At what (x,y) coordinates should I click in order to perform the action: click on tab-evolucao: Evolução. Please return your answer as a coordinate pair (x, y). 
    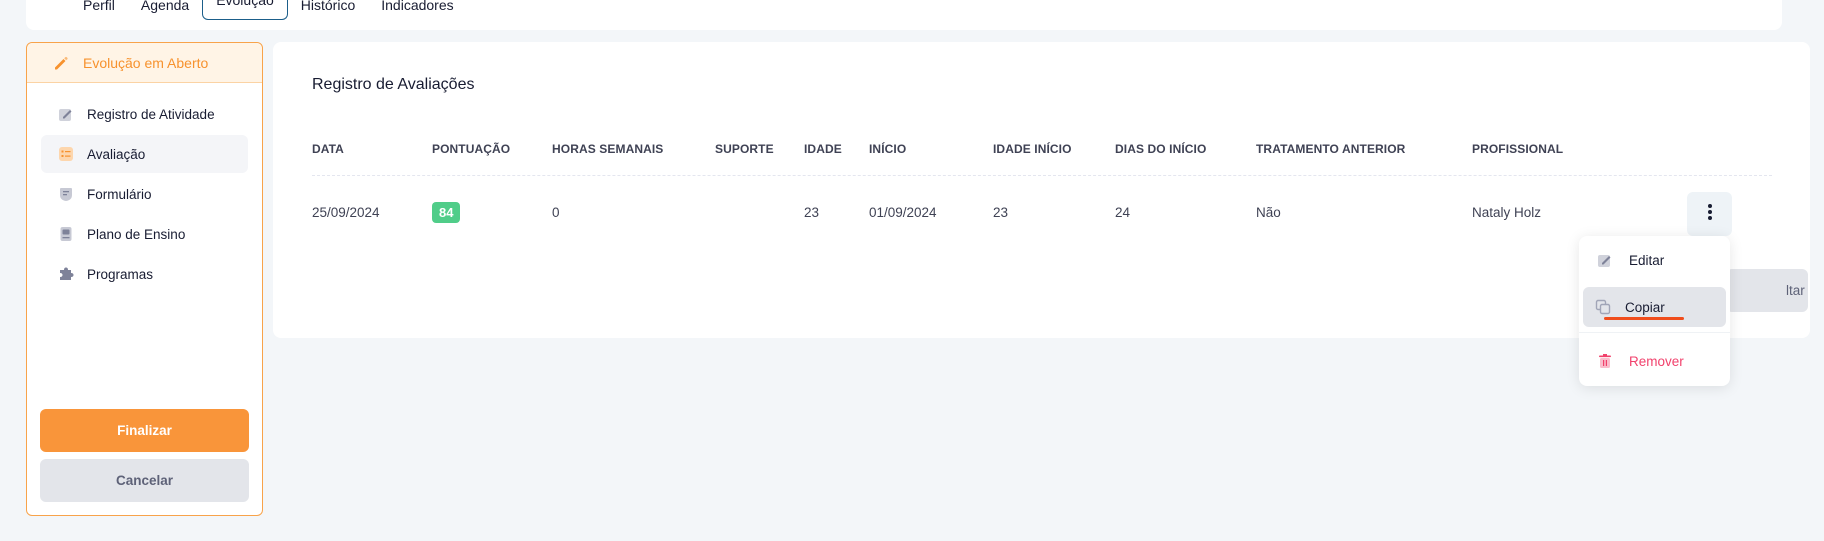
    Looking at the image, I should click on (245, 10).